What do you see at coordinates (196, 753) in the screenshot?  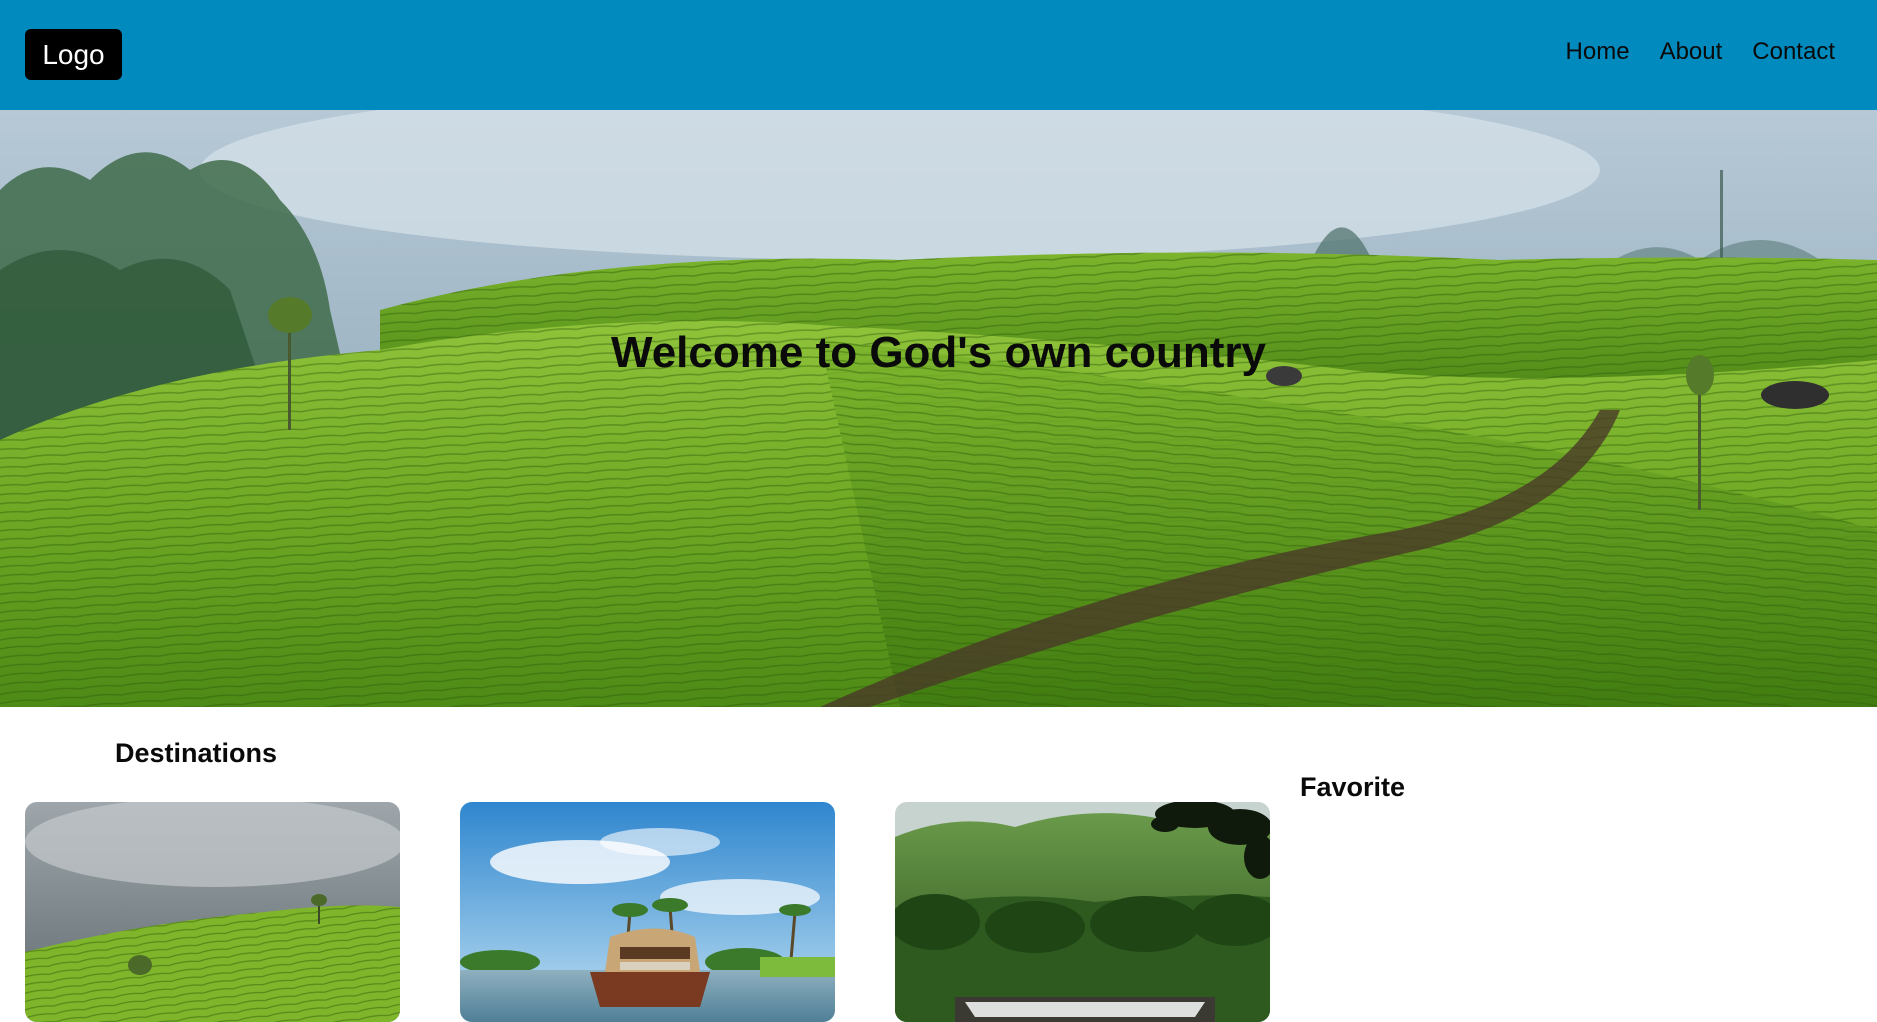 I see `destinations-heading: Destinations` at bounding box center [196, 753].